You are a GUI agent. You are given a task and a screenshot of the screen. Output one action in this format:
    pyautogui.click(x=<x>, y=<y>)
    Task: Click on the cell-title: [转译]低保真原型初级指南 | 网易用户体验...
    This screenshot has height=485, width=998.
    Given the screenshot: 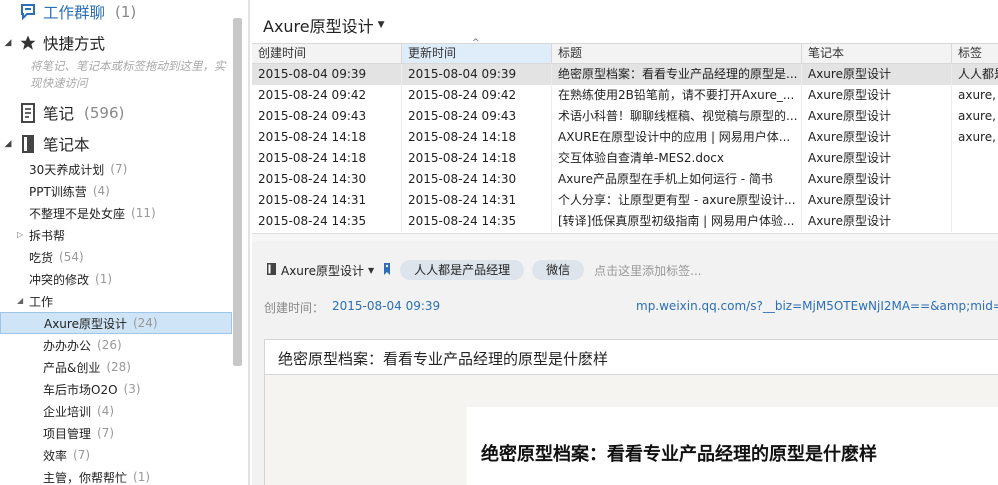 What is the action you would take?
    pyautogui.click(x=677, y=221)
    